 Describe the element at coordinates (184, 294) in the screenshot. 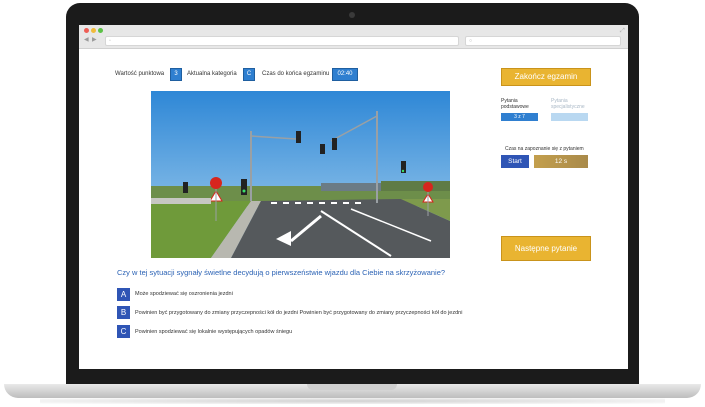

I see `answer-a-text: Może spodziewać się oszronienia jezdni` at that location.